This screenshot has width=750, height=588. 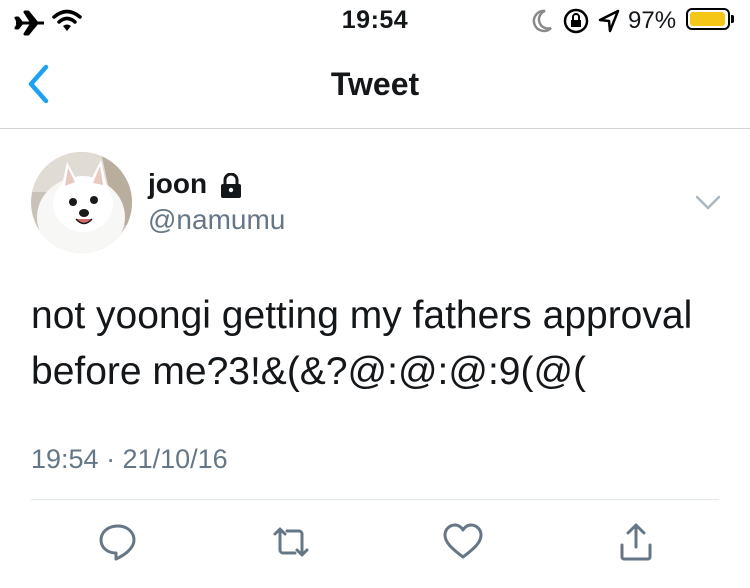 I want to click on nav-divider, so click(x=375, y=128).